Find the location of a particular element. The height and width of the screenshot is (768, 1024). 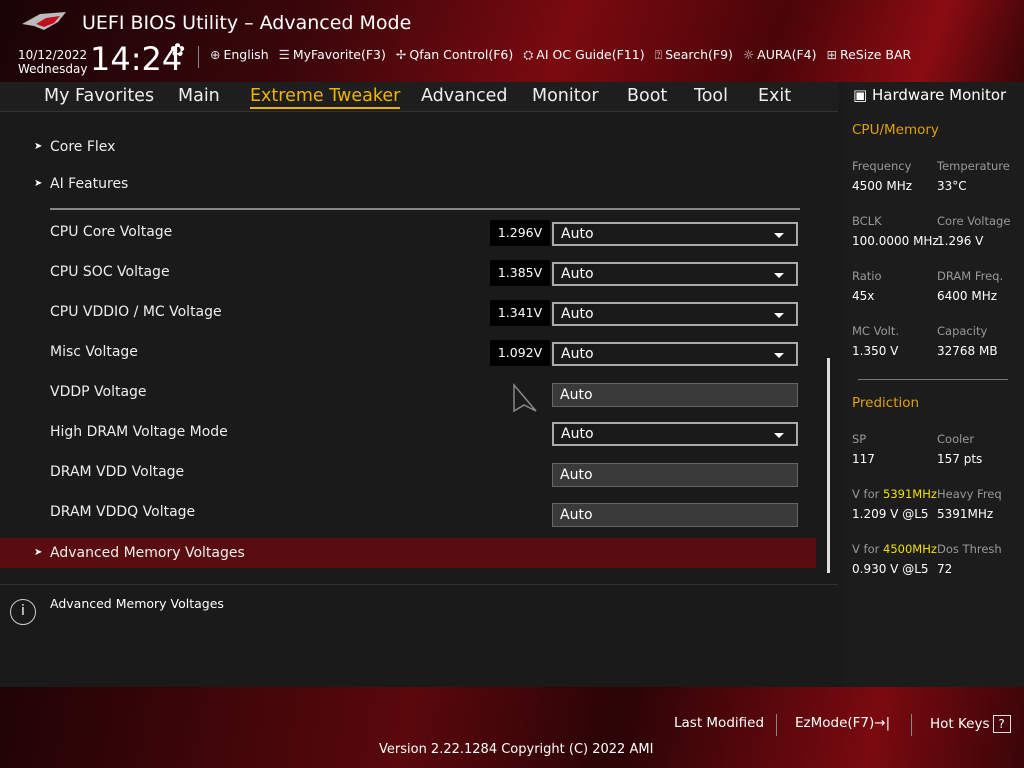

cpu-soc-voltage-select: Auto is located at coordinates (675, 274).